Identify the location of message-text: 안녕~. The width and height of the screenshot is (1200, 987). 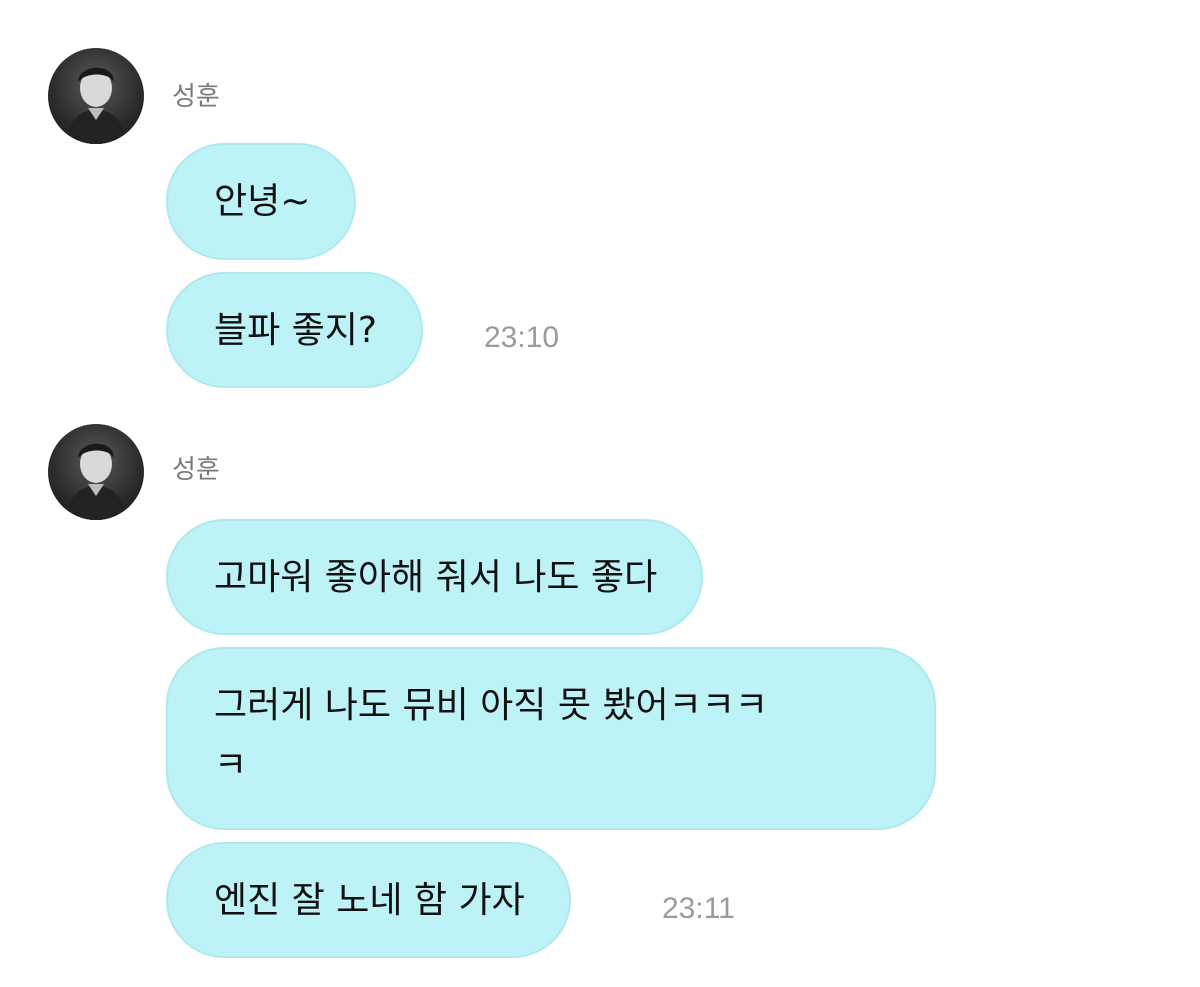
(262, 201).